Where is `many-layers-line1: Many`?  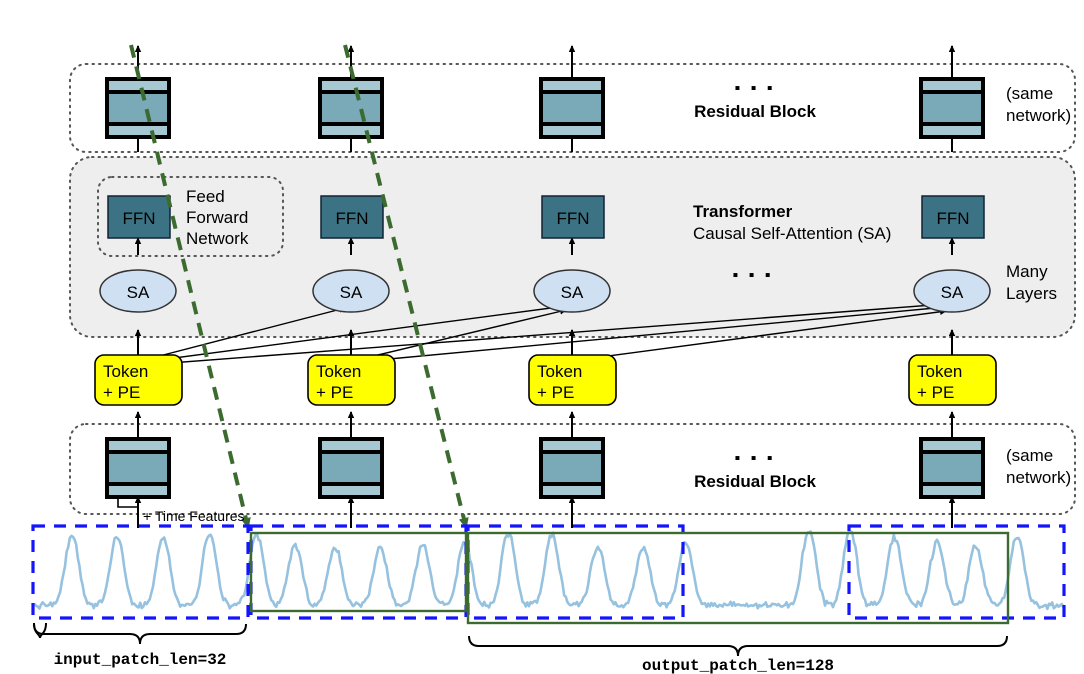
many-layers-line1: Many is located at coordinates (1027, 271).